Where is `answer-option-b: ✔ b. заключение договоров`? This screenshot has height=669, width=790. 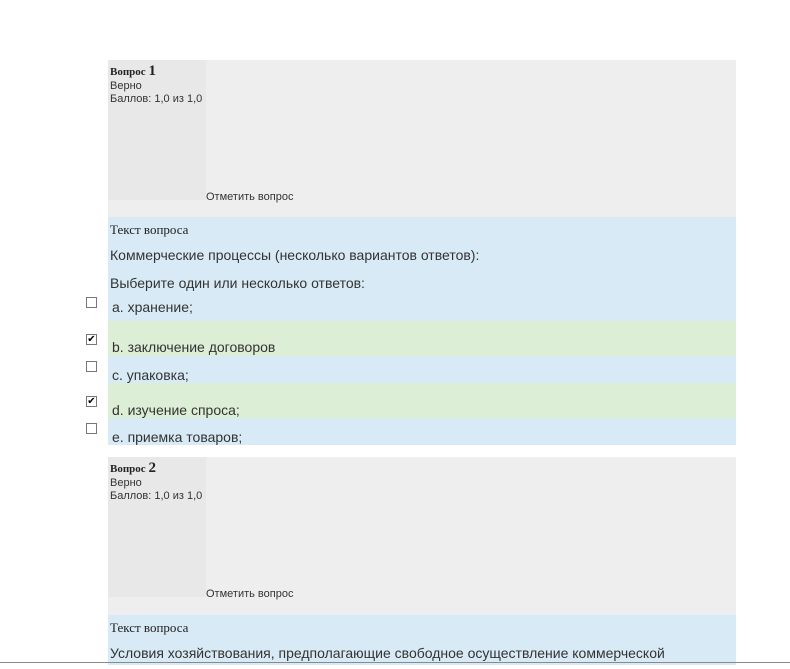
answer-option-b: ✔ b. заключение договоров is located at coordinates (409, 338).